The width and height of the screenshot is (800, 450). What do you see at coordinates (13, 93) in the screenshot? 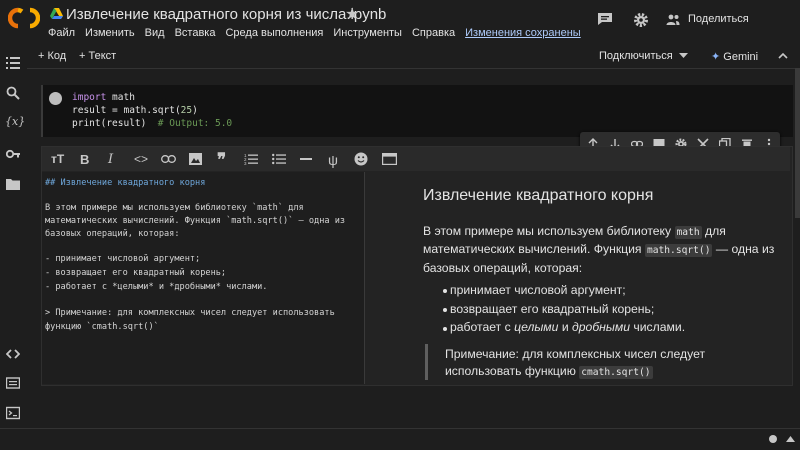
I see `search-icon` at bounding box center [13, 93].